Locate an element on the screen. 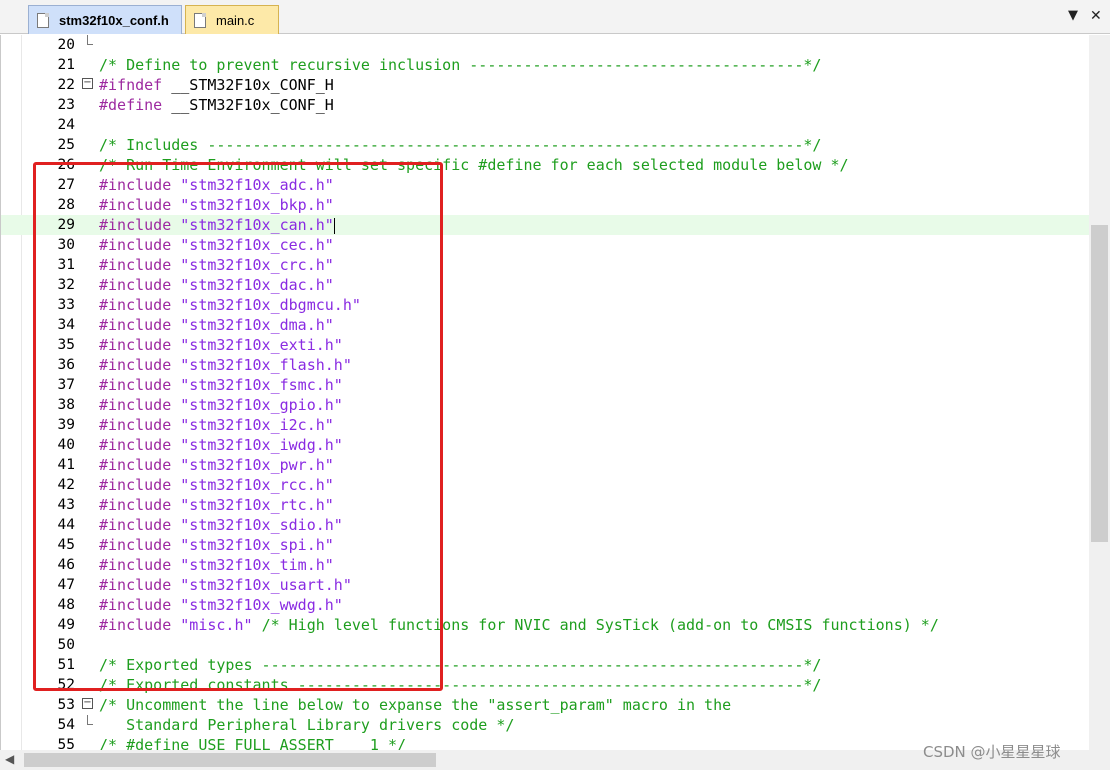 The height and width of the screenshot is (770, 1110). close-tab-icon: ✕ is located at coordinates (1096, 16).